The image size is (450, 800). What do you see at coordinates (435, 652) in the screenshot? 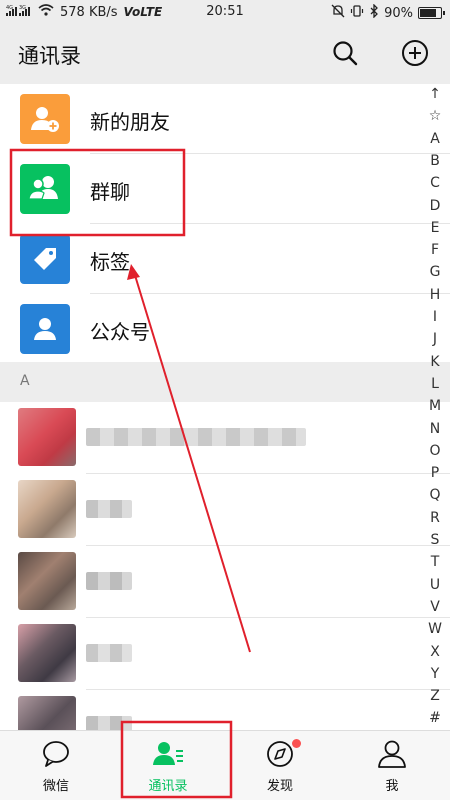
I see `index-letter: X` at bounding box center [435, 652].